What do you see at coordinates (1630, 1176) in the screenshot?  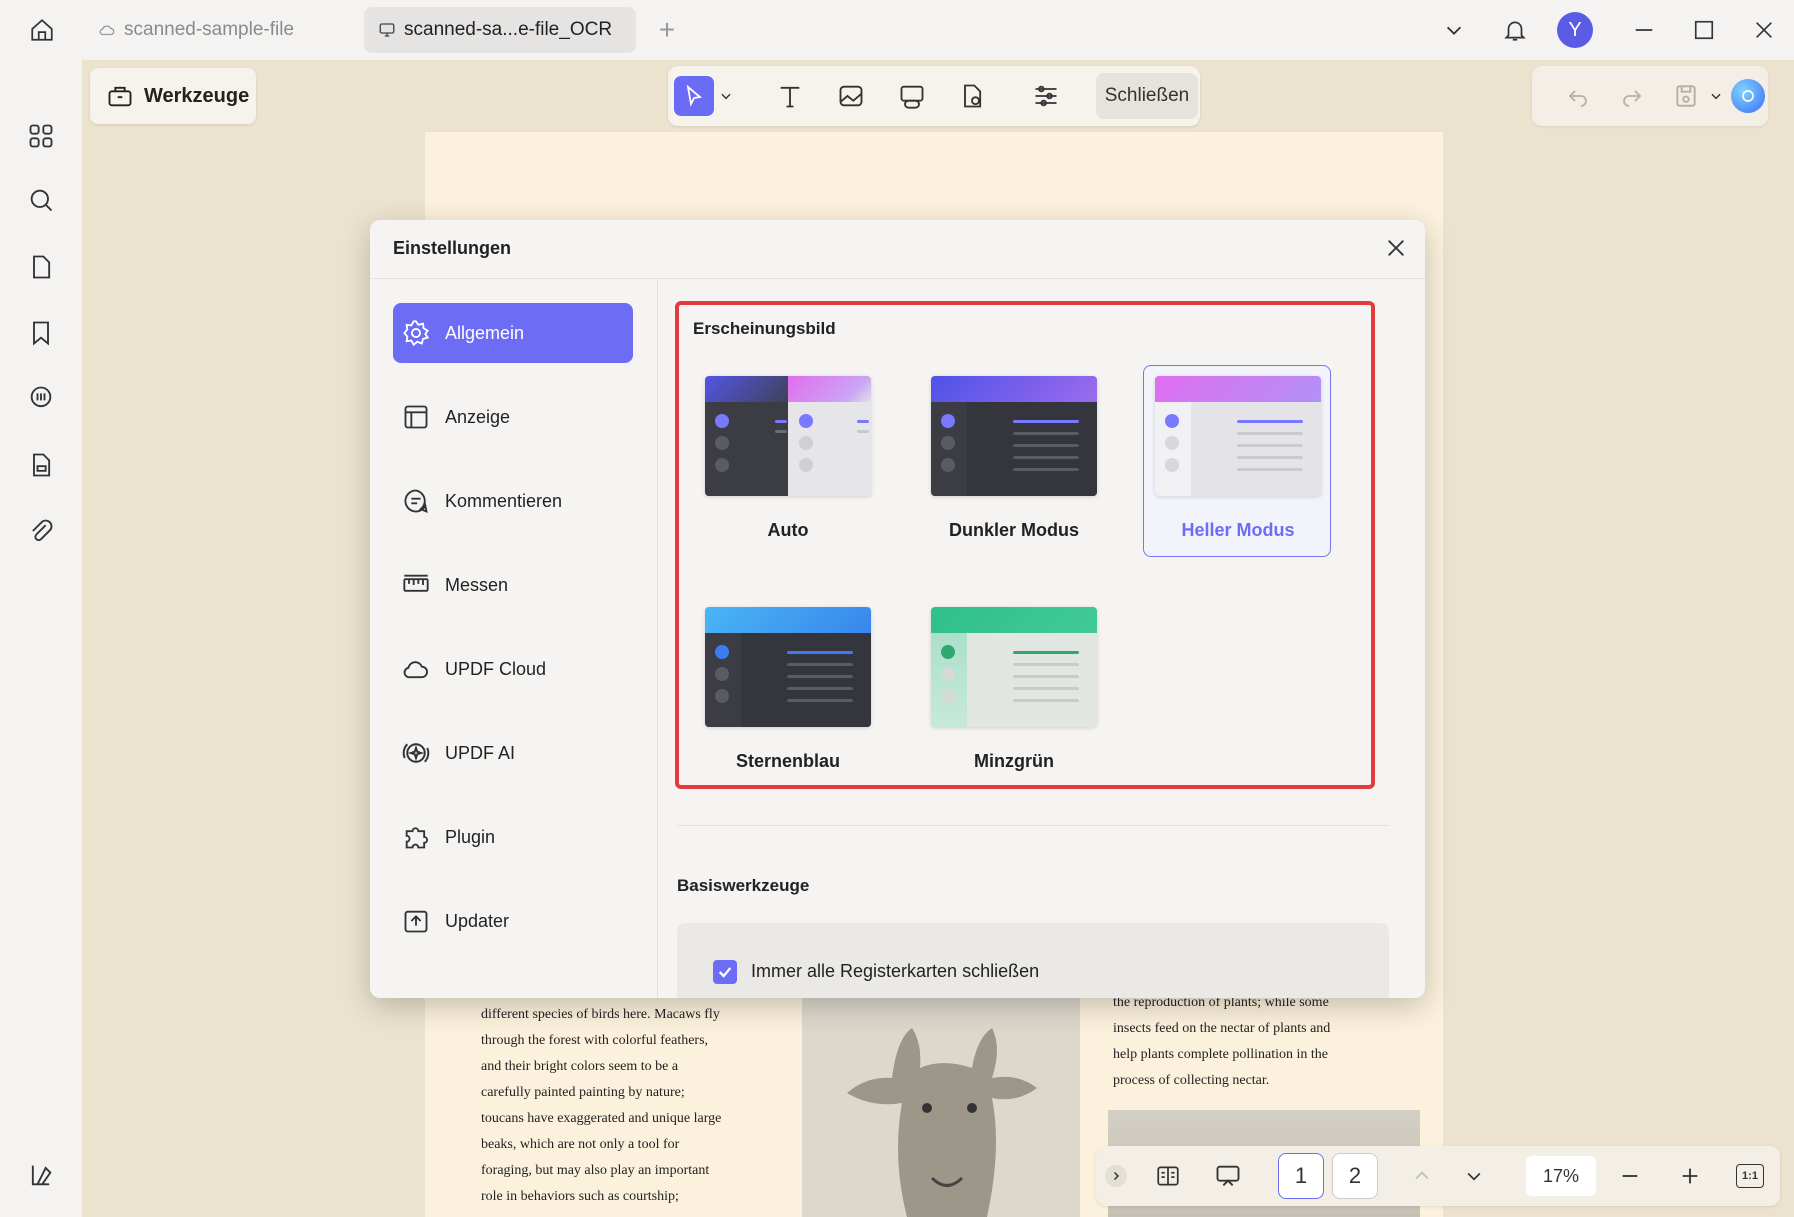 I see `zoom-out-button` at bounding box center [1630, 1176].